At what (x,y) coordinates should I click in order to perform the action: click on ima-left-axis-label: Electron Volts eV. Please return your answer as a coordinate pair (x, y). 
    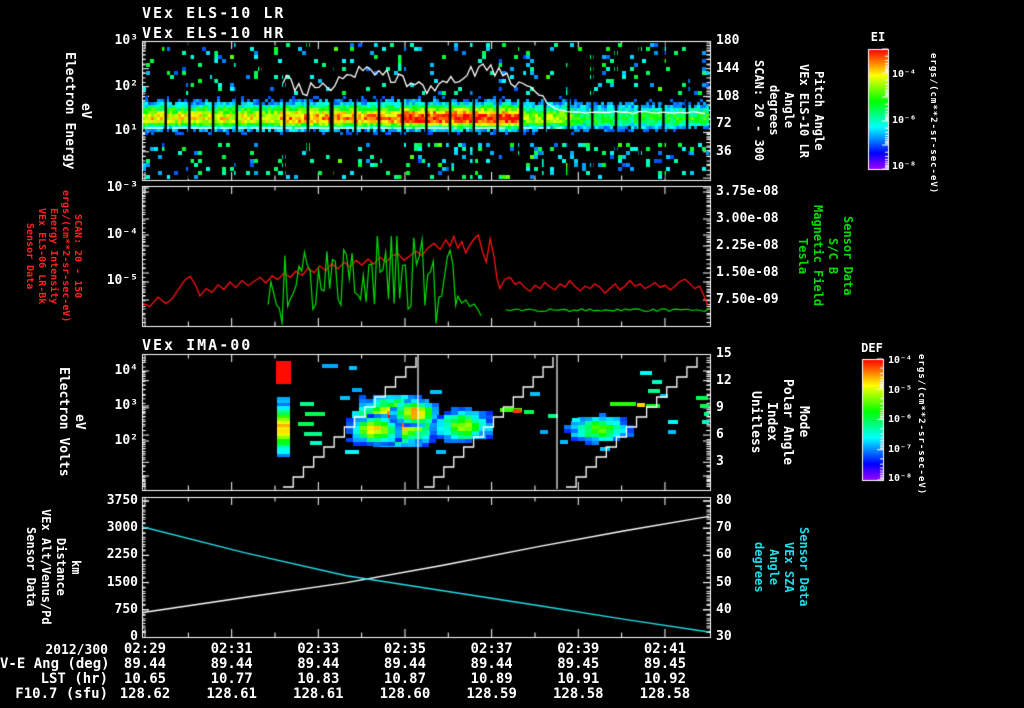
    Looking at the image, I should click on (71, 422).